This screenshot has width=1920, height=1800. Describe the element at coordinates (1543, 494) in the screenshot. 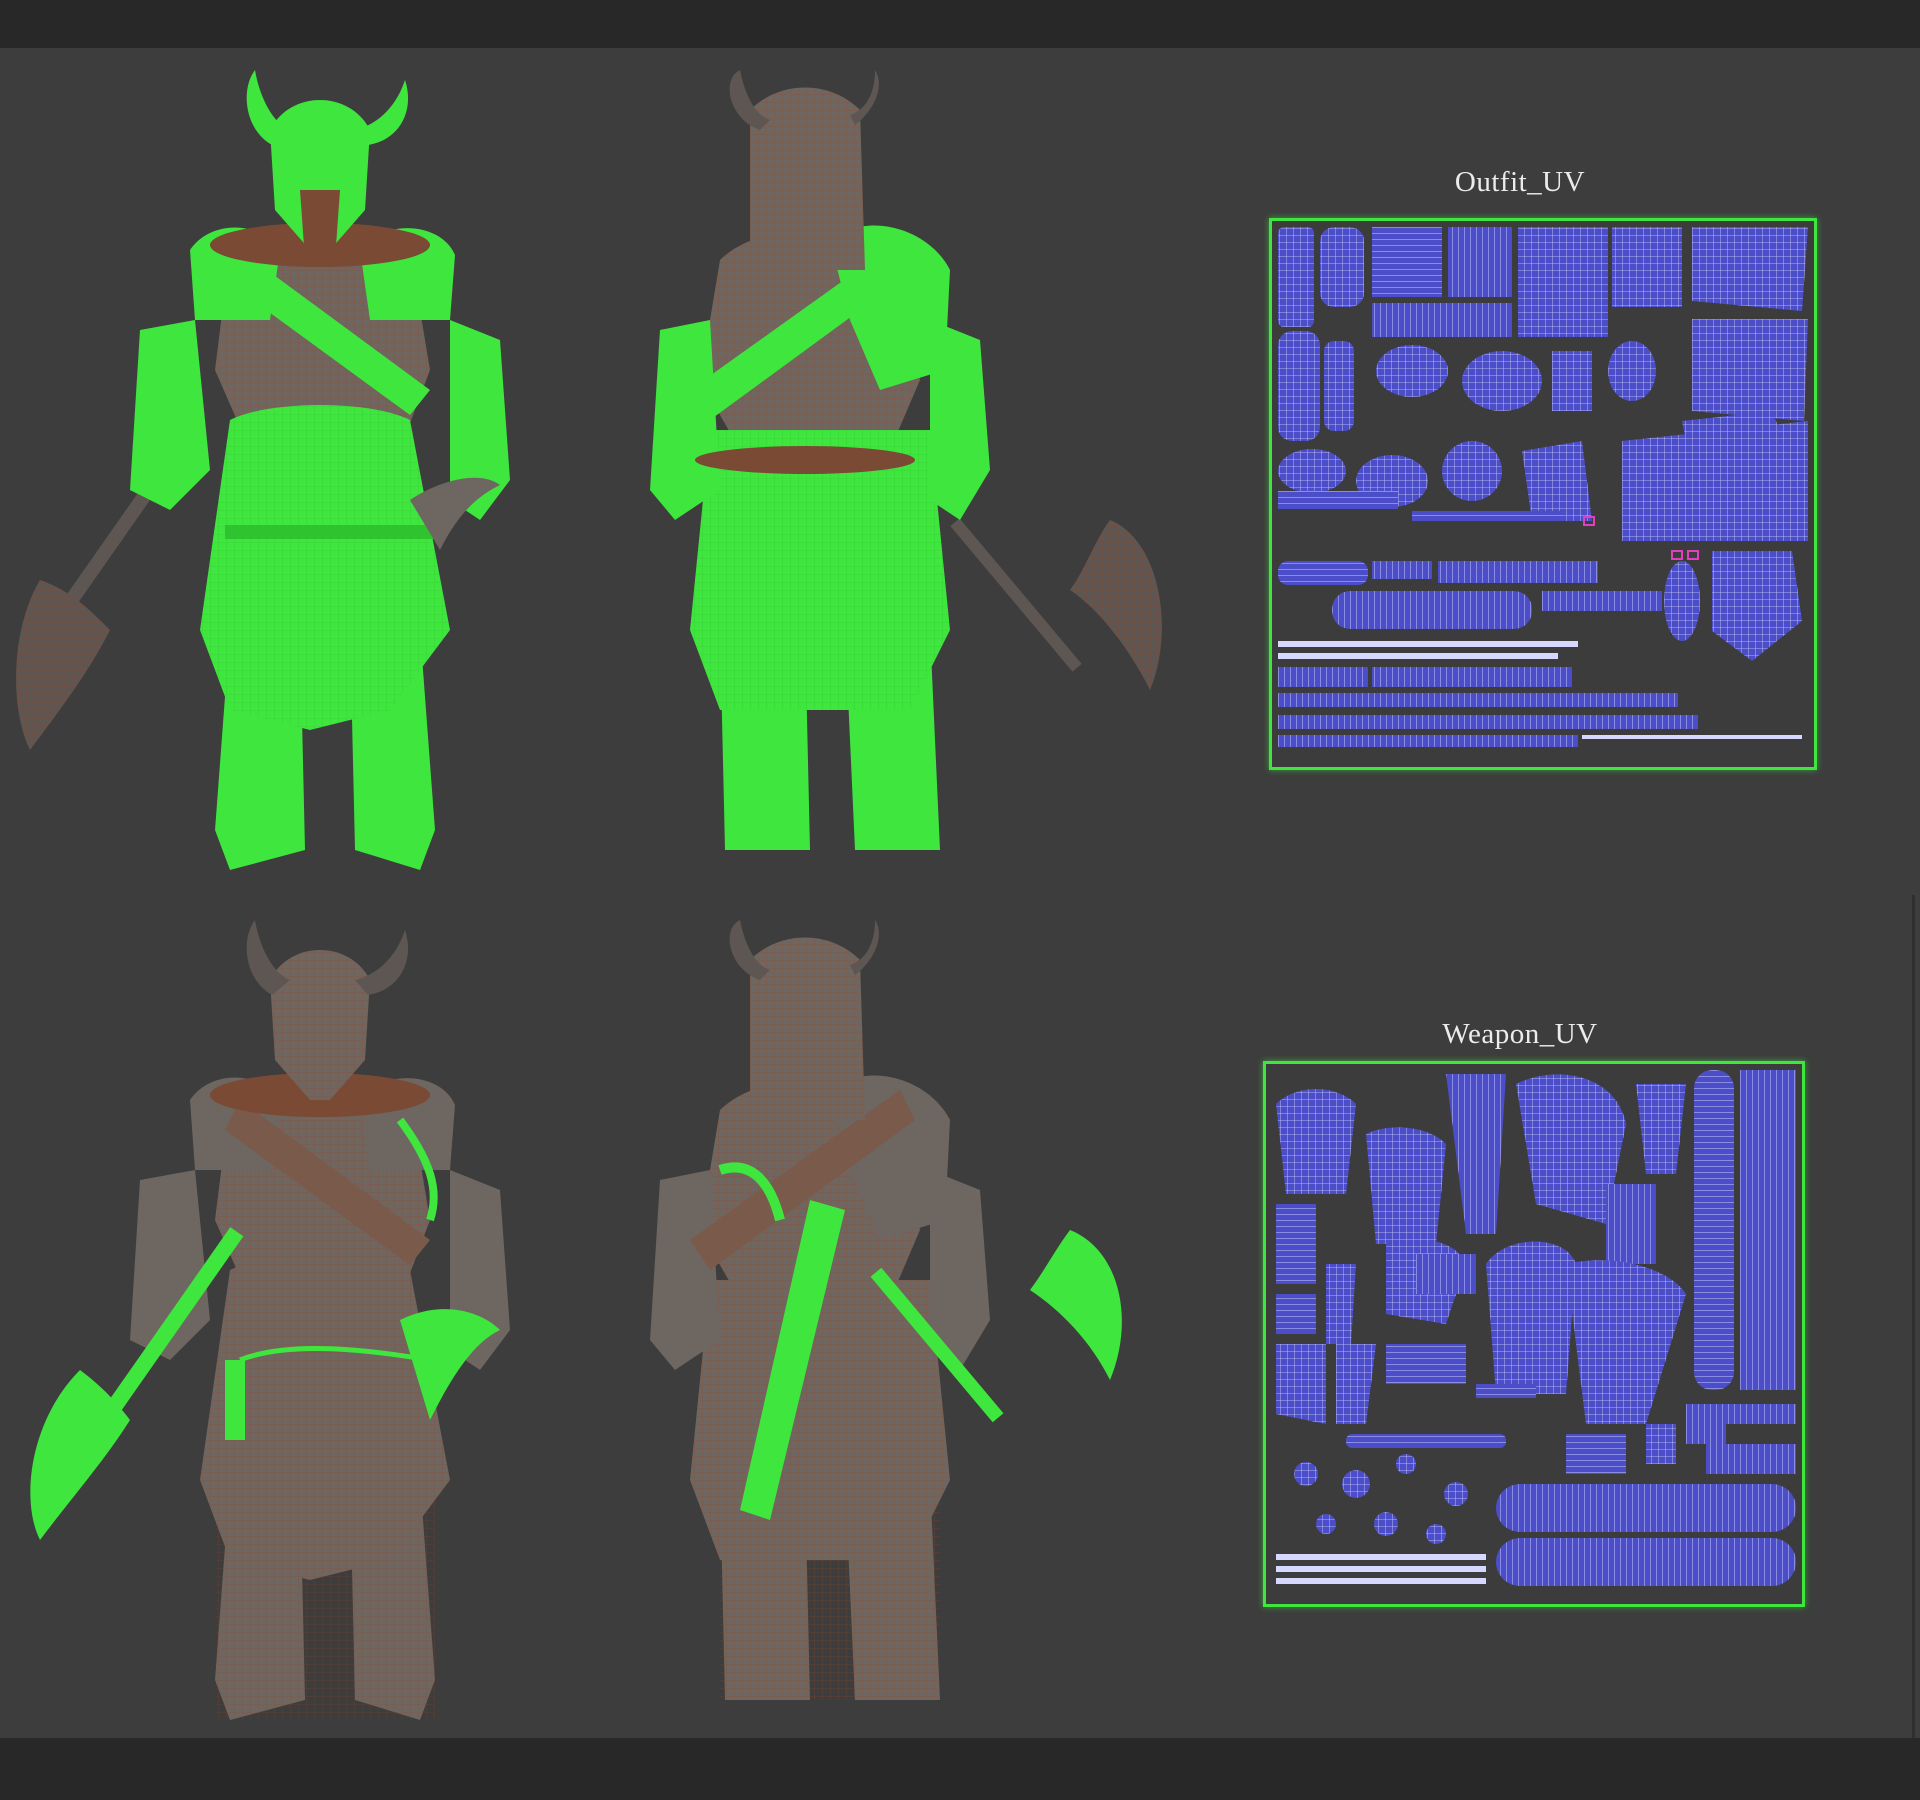

I see `outfit-uv-panel` at that location.